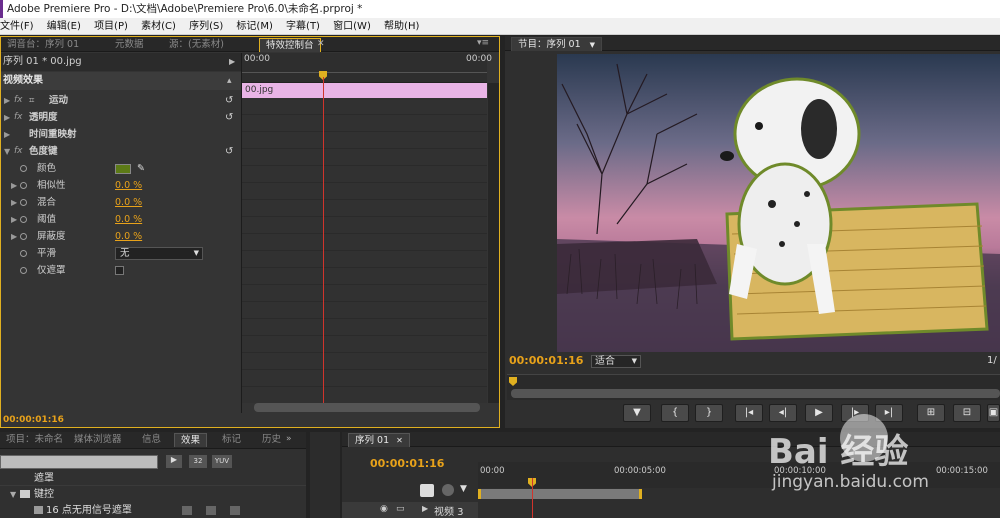 The height and width of the screenshot is (518, 1000). What do you see at coordinates (79, 462) in the screenshot?
I see `effects-search-input` at bounding box center [79, 462].